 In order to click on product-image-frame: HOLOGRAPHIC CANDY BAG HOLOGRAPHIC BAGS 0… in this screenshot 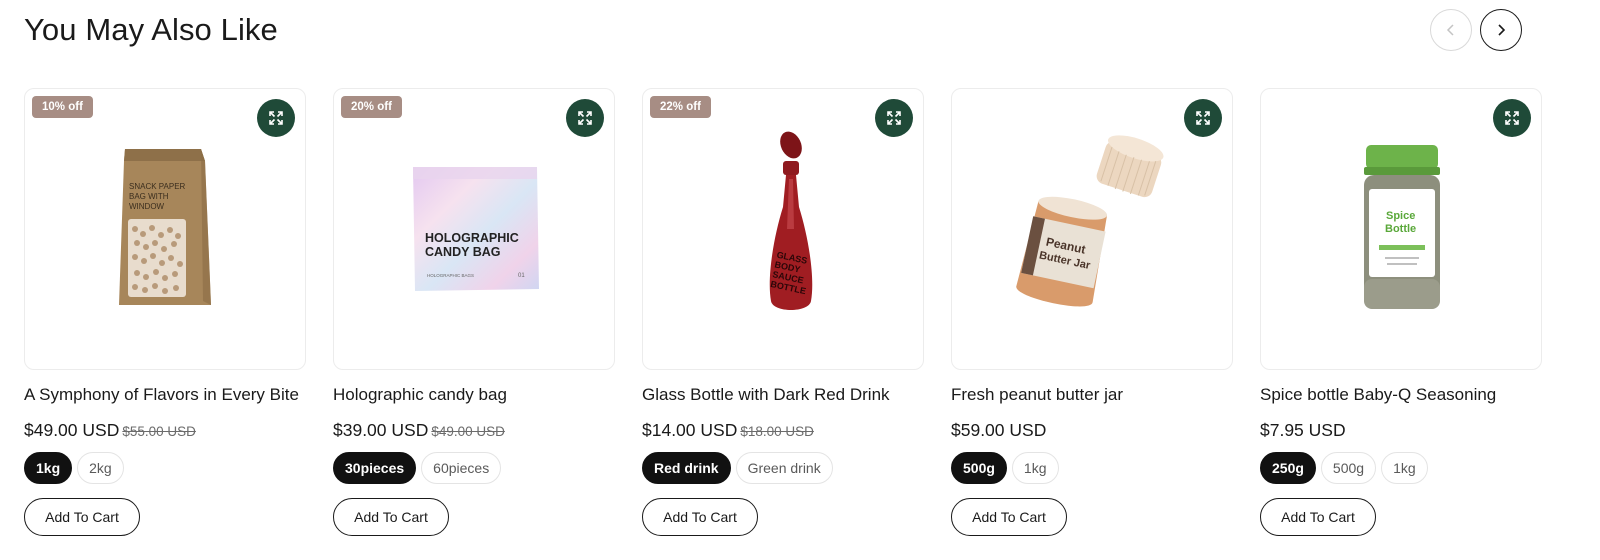, I will do `click(474, 229)`.